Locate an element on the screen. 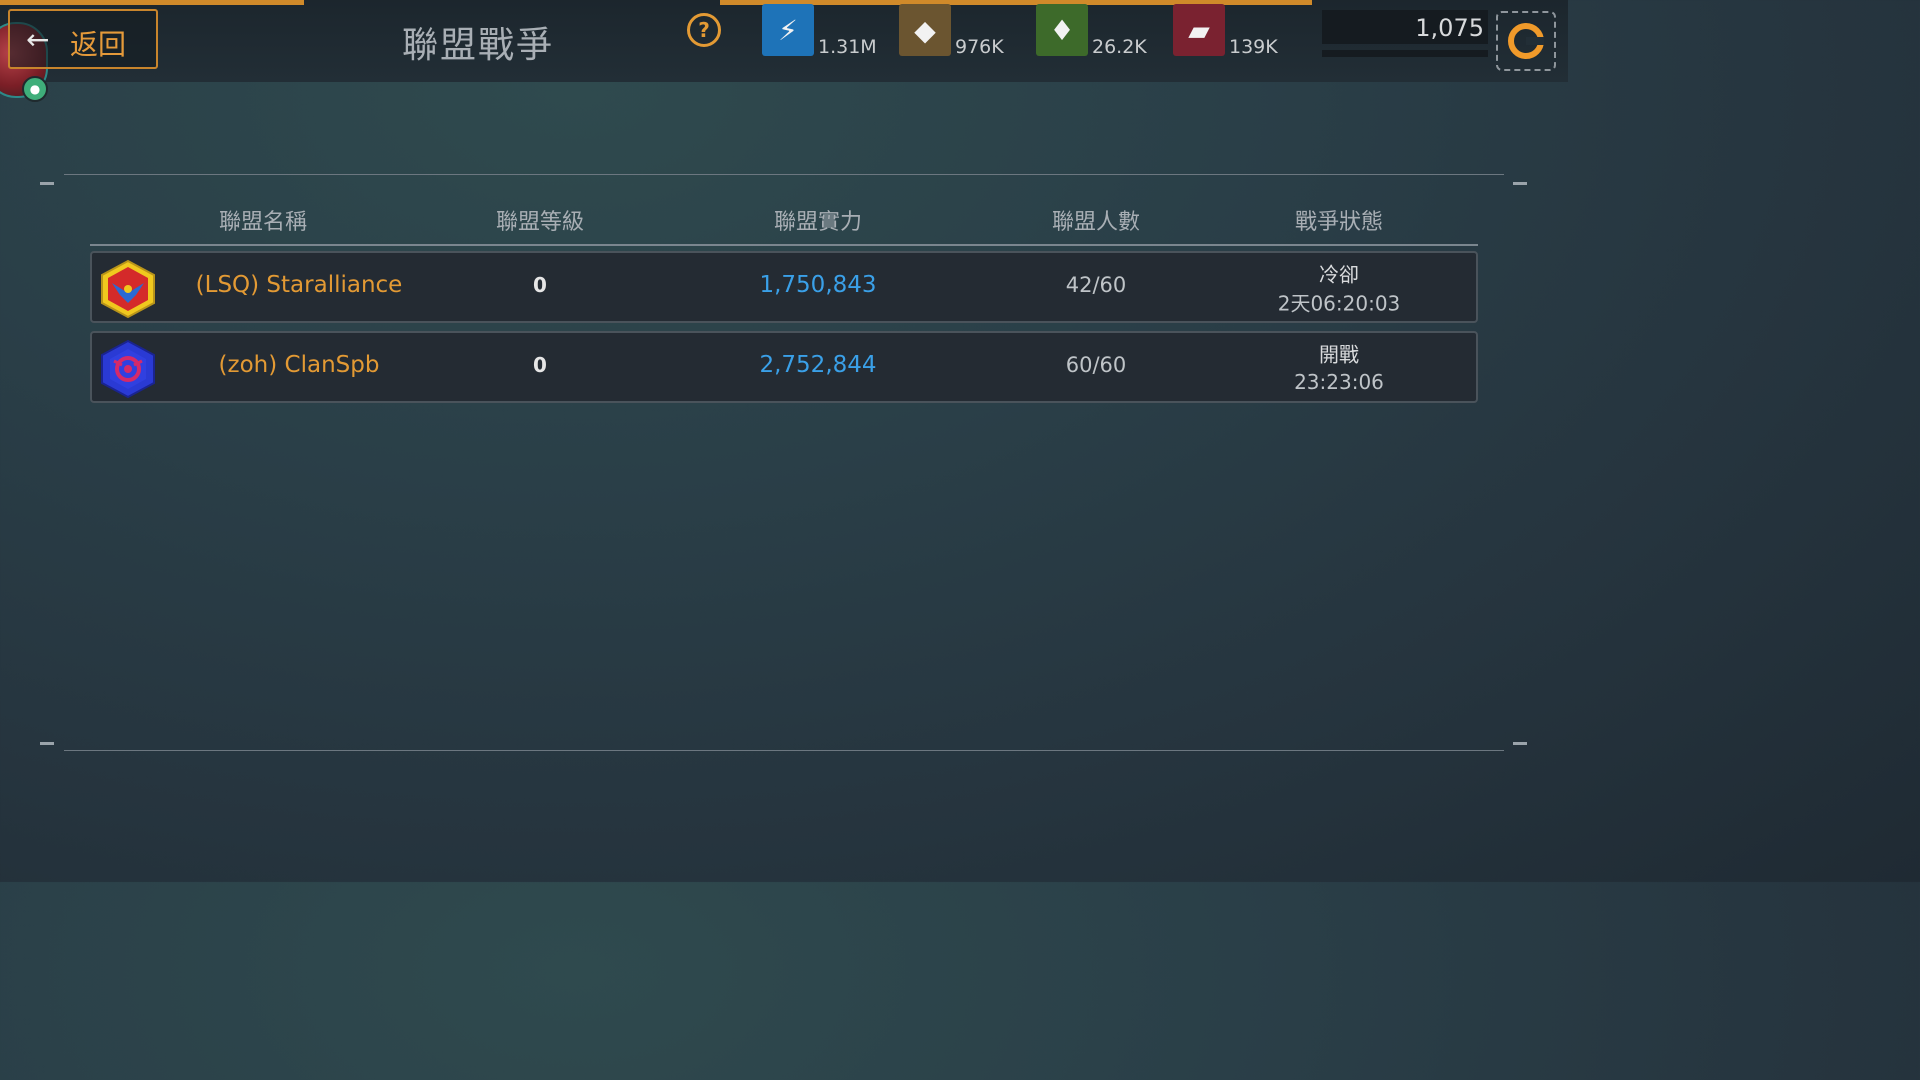 This screenshot has width=1920, height=1080. top-accent-line is located at coordinates (152, 2).